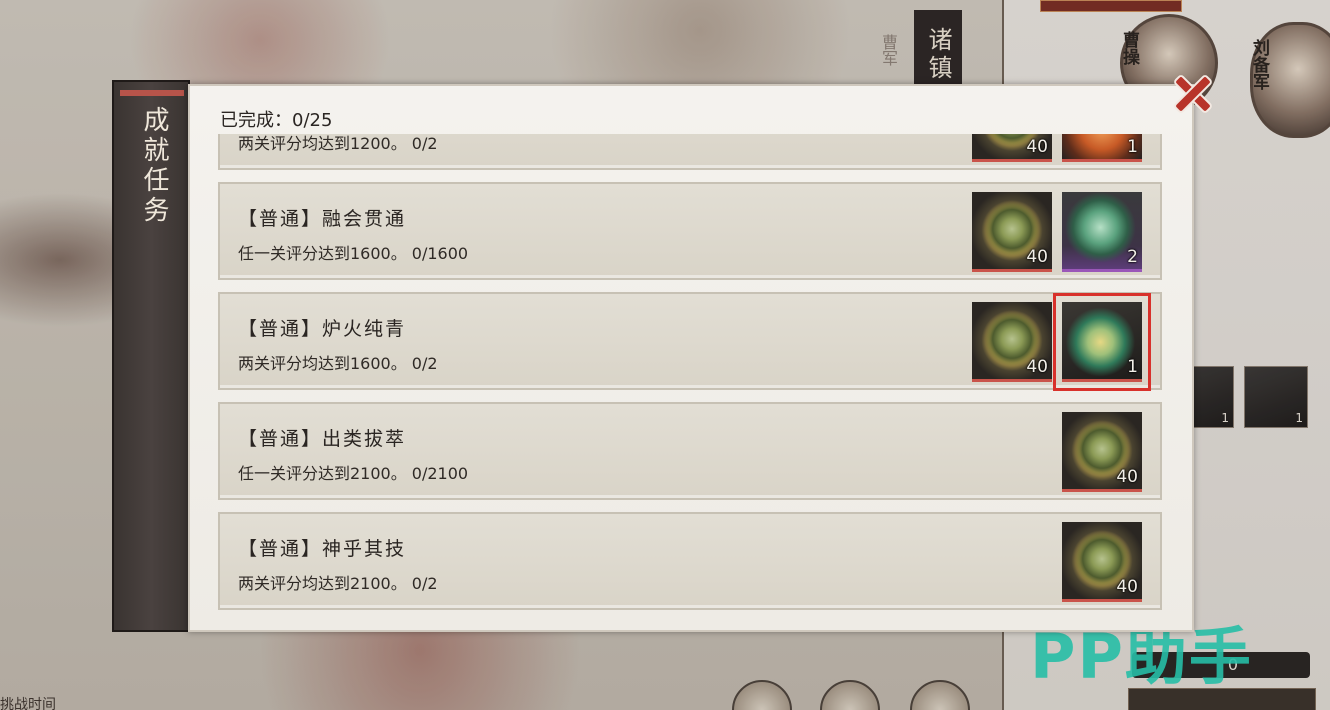 The image size is (1330, 710). I want to click on close-button, so click(1192, 94).